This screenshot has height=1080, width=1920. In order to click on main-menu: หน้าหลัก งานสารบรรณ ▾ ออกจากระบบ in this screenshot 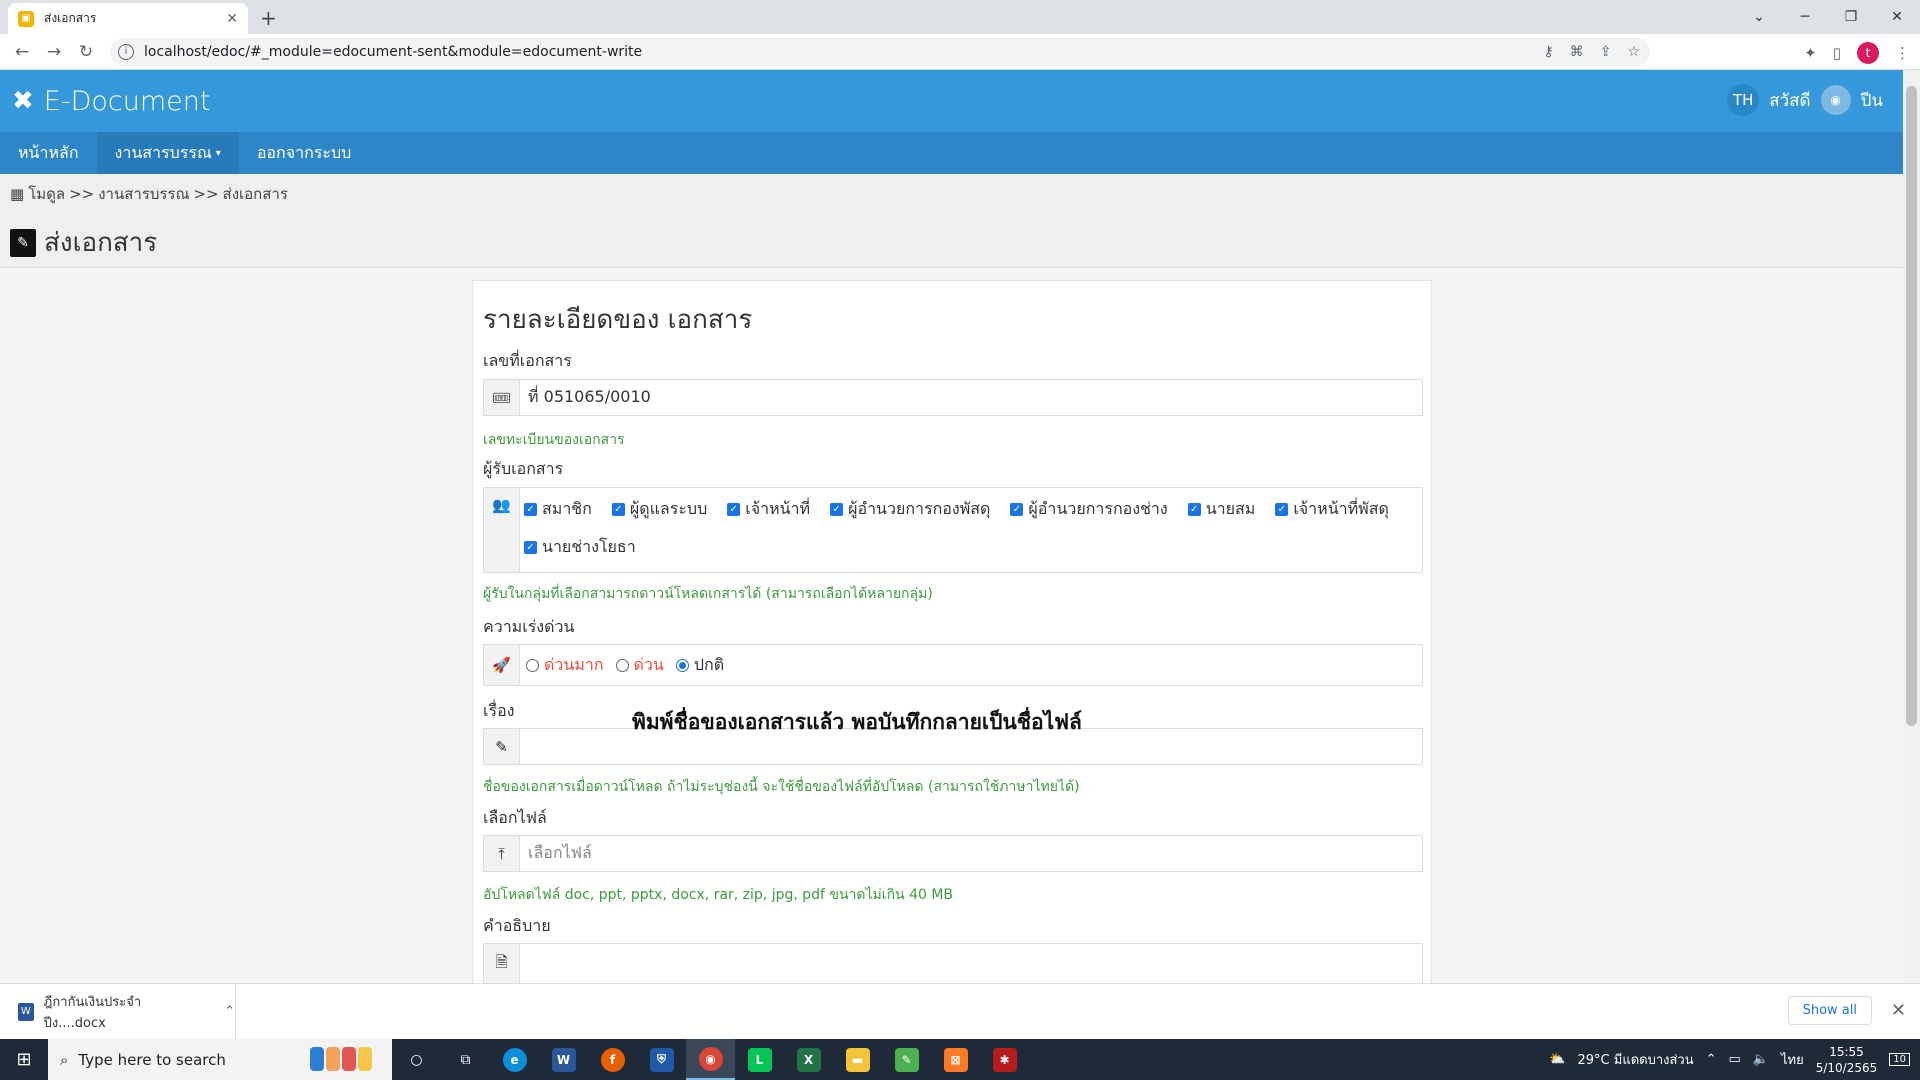, I will do `click(951, 153)`.